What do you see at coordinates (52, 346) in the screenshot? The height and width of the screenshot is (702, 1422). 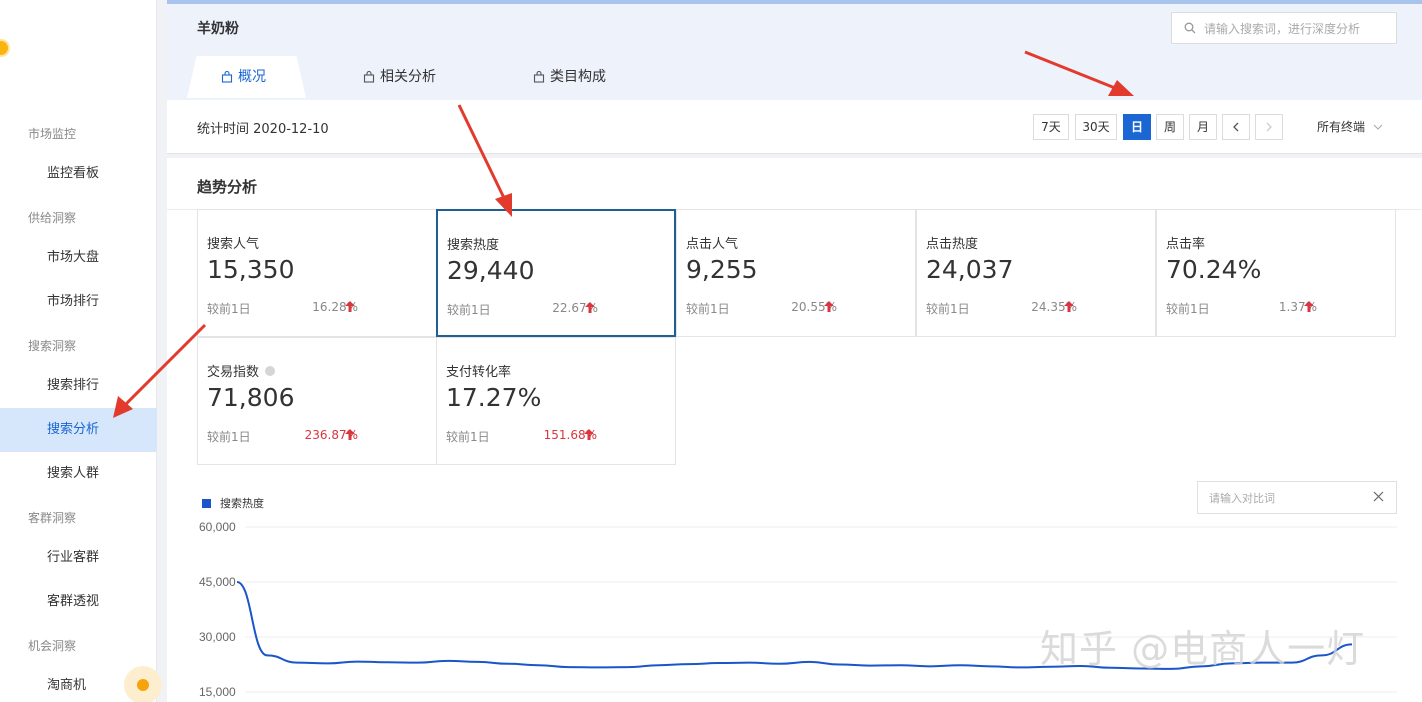 I see `sidebar-group-search-insight: 搜索洞察` at bounding box center [52, 346].